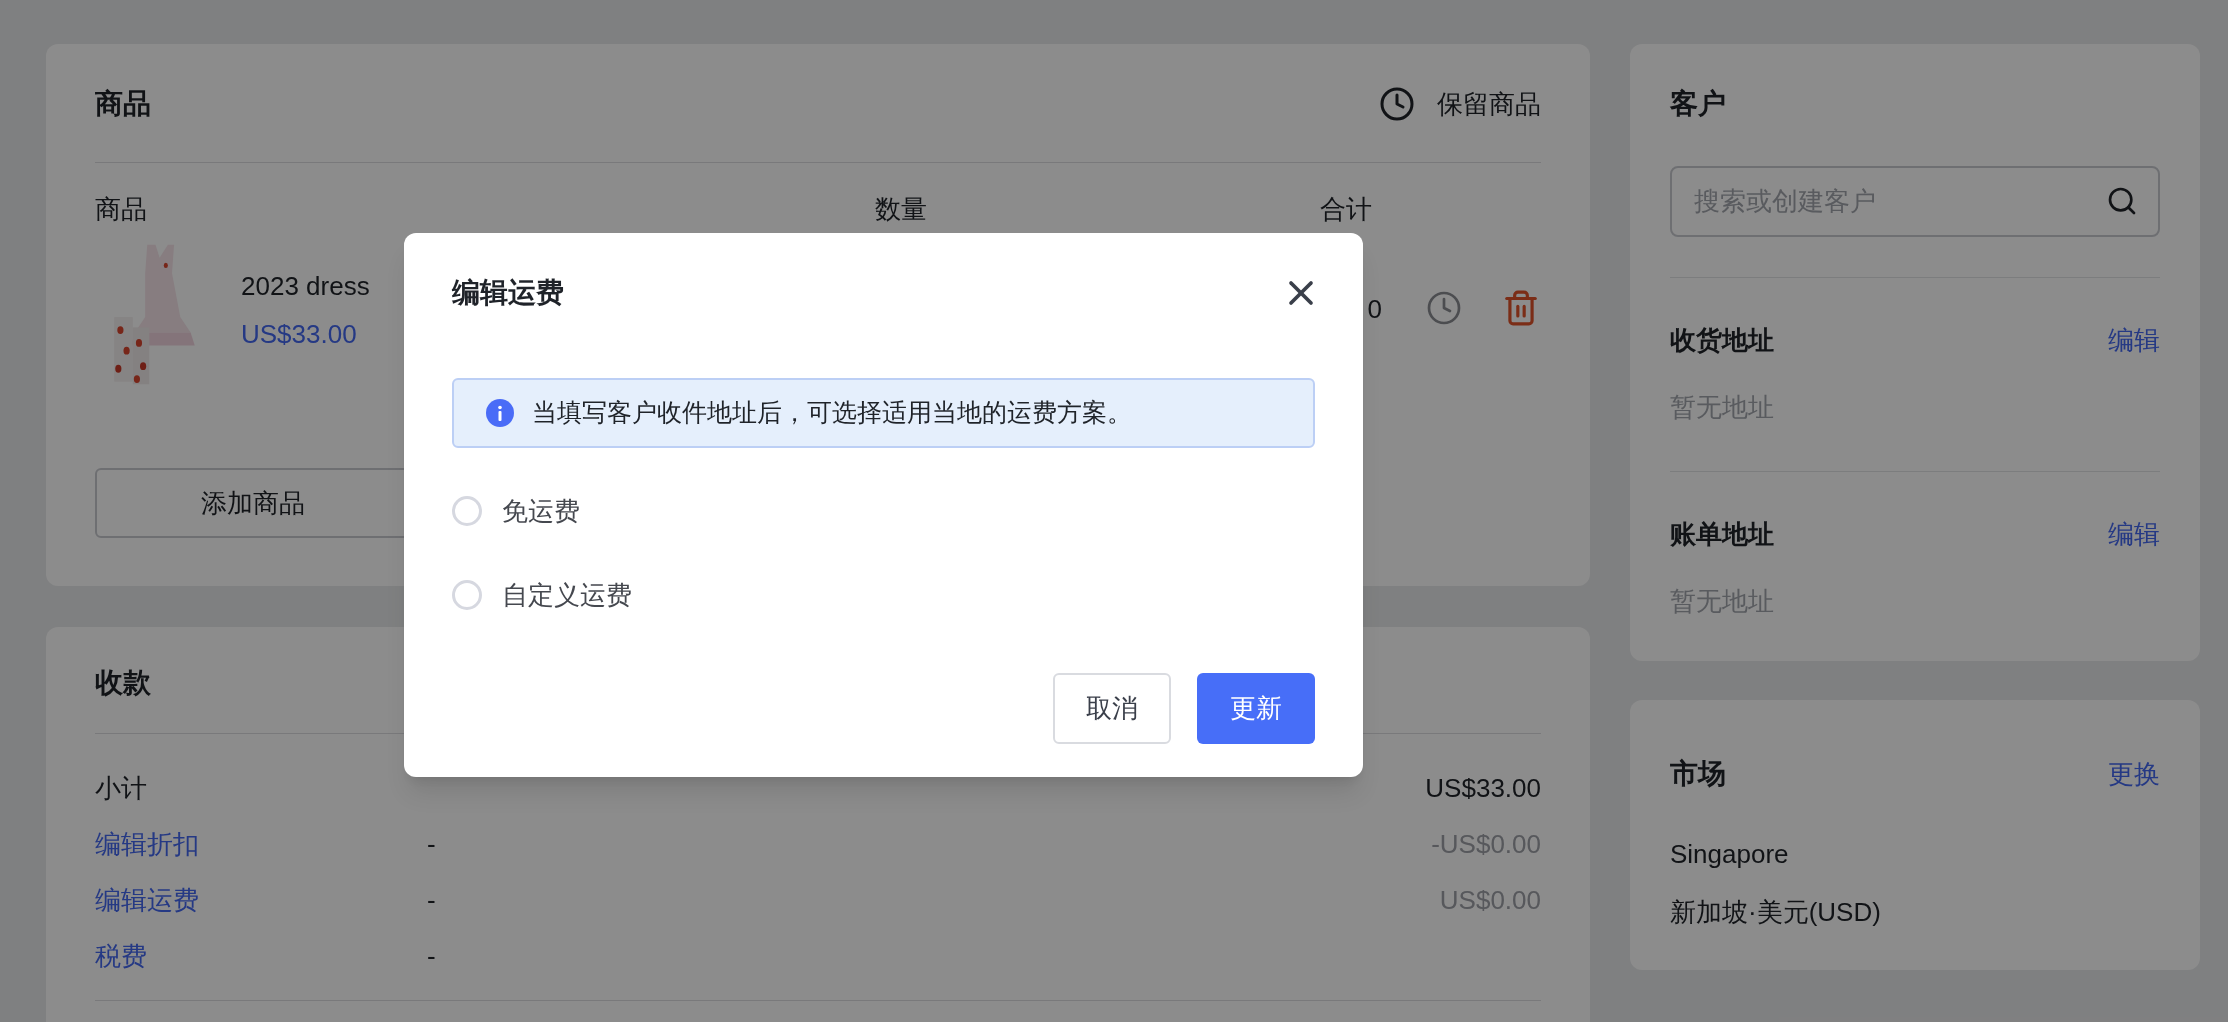 The width and height of the screenshot is (2228, 1022). I want to click on card-title: 市场, so click(1698, 774).